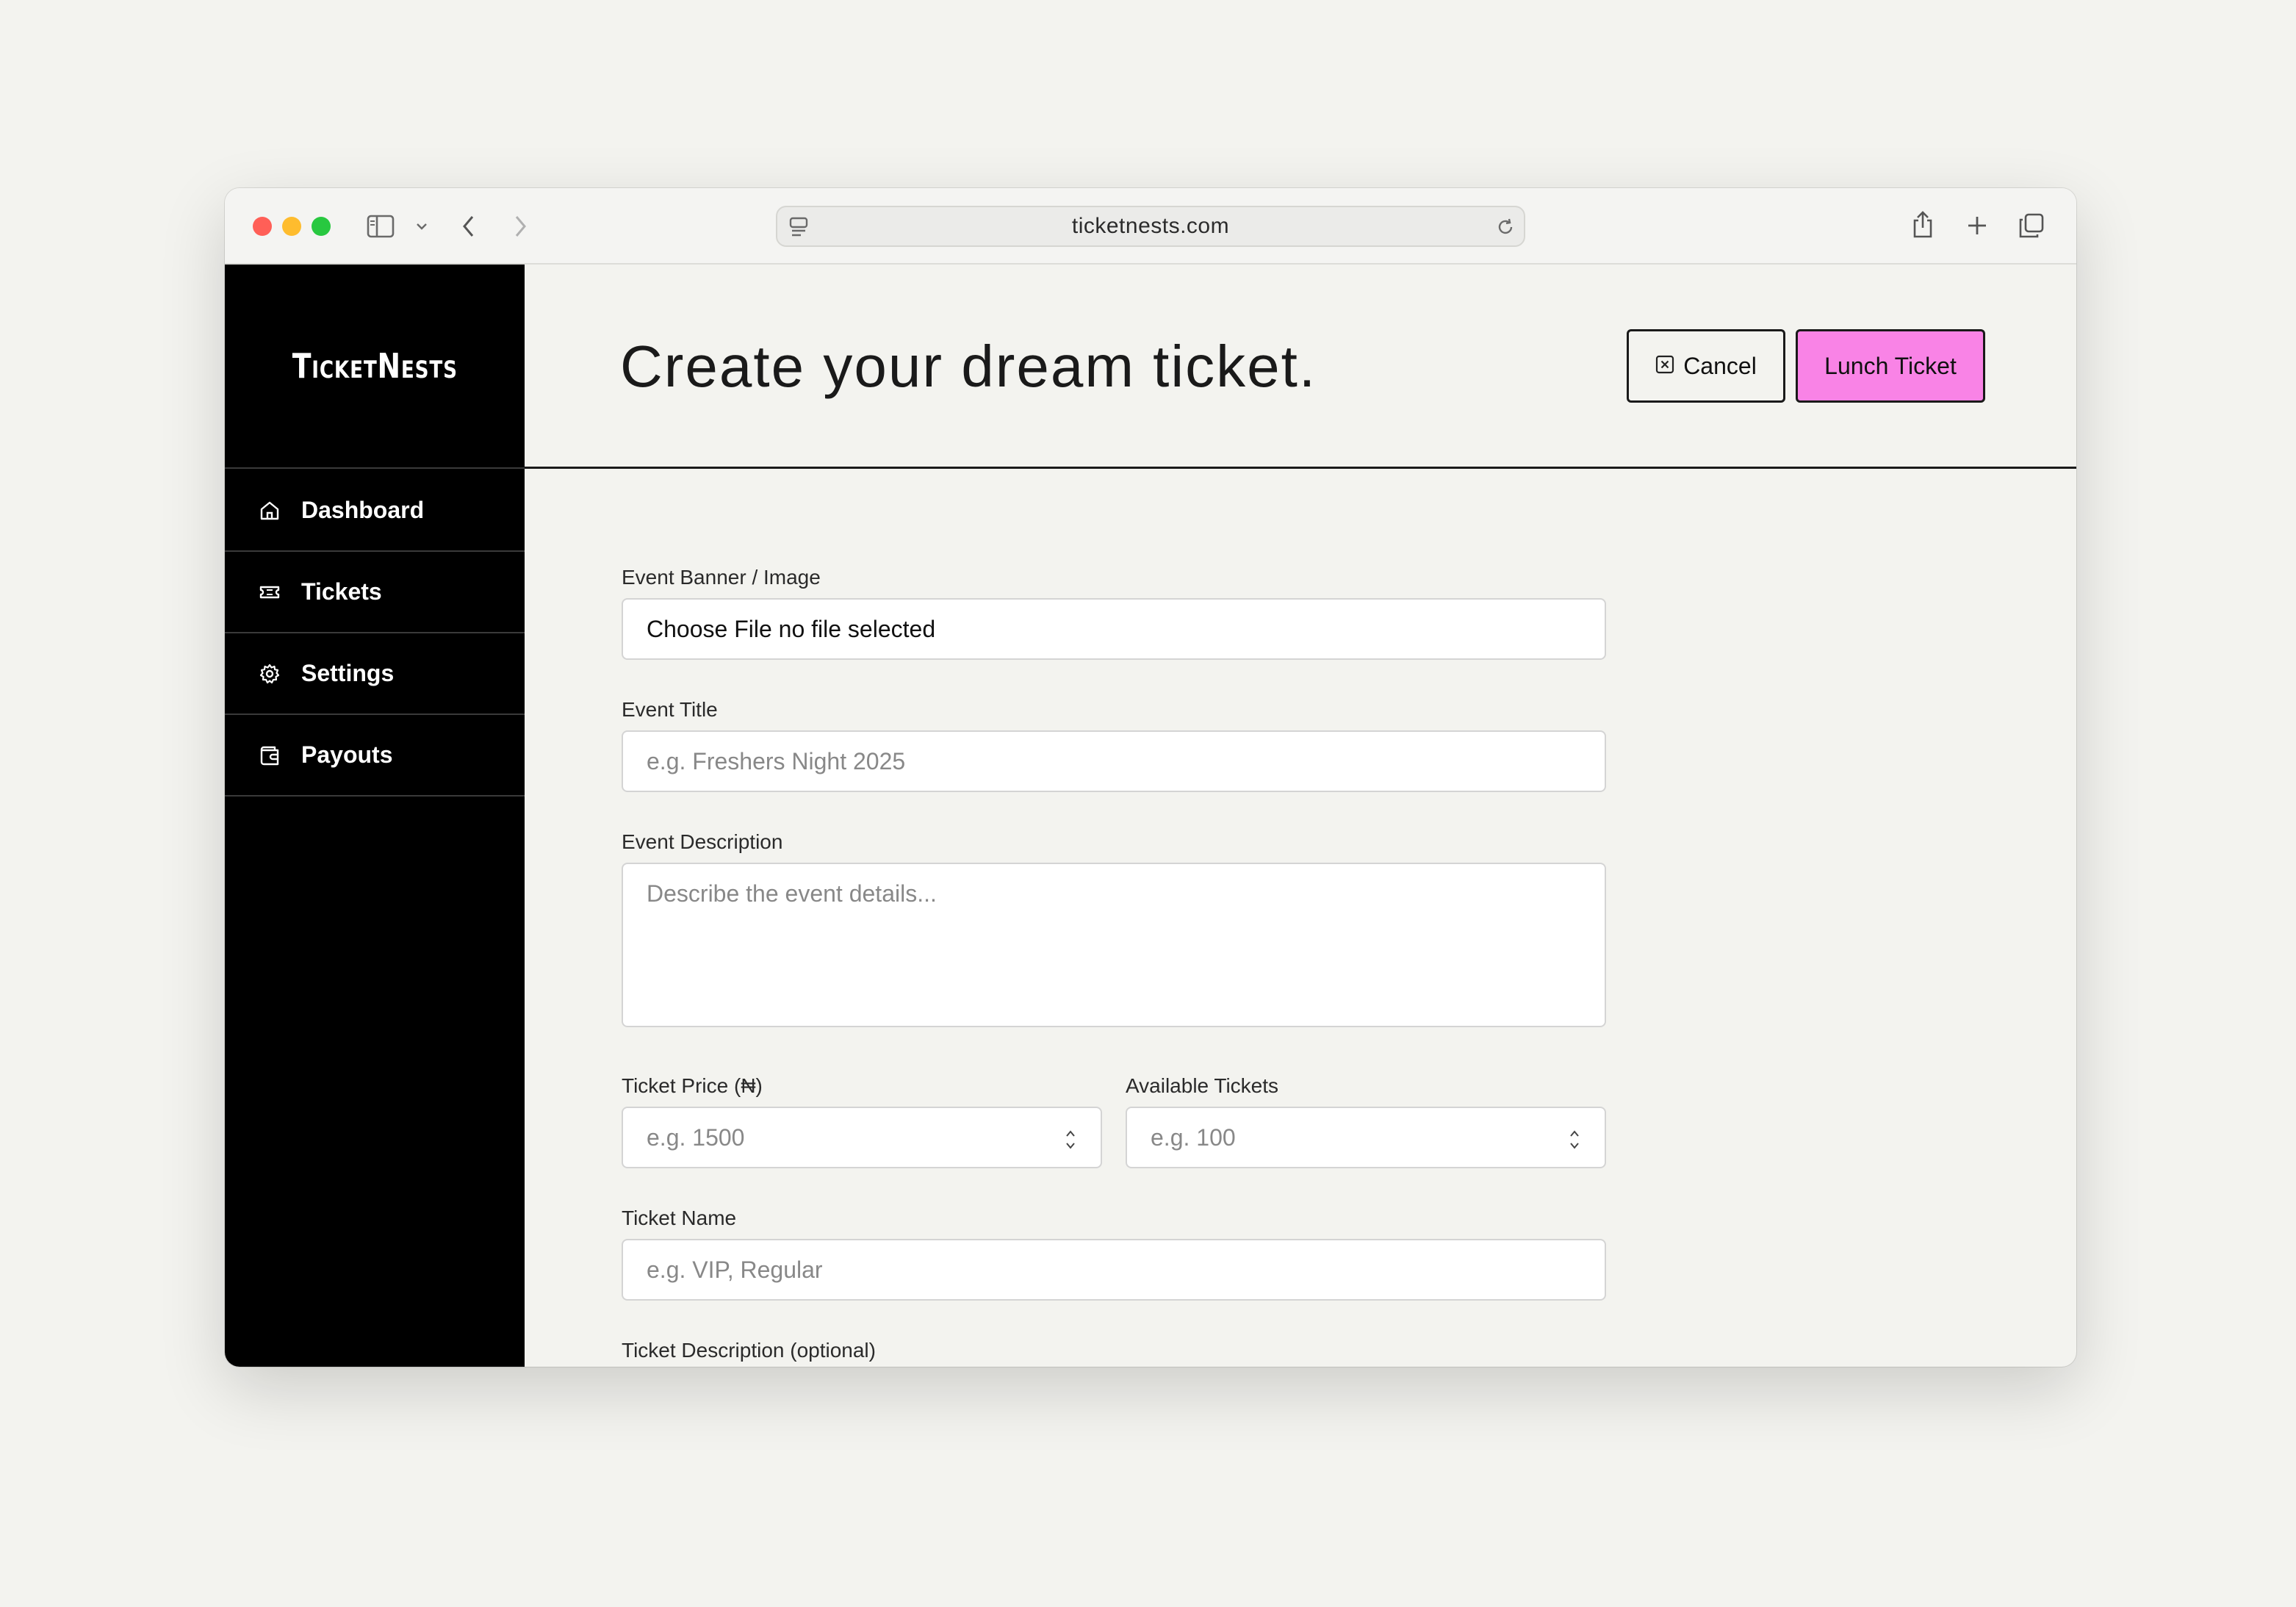 The image size is (2296, 1607). I want to click on banner-label: Event Banner / Image, so click(721, 577).